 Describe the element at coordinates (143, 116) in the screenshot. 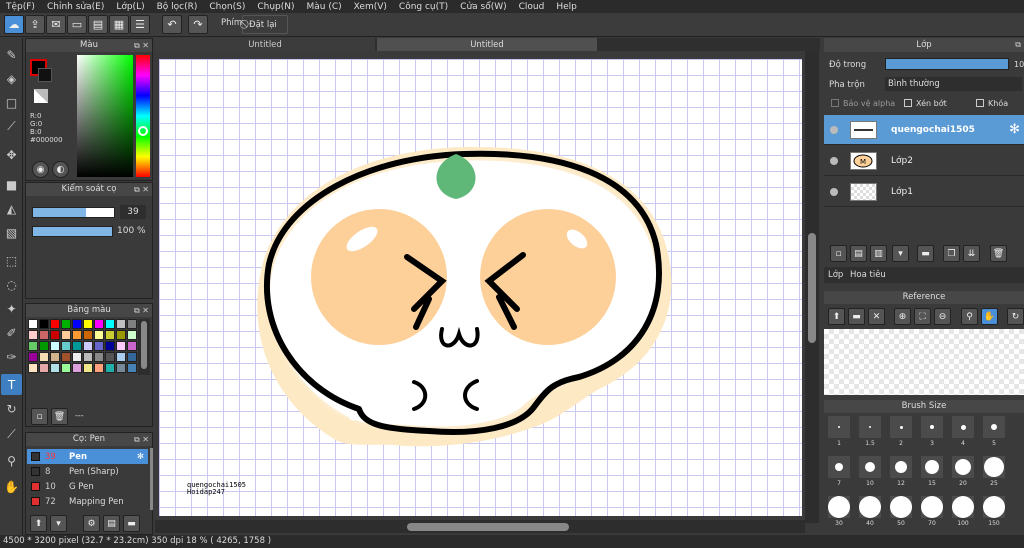

I see `hue-slider` at that location.